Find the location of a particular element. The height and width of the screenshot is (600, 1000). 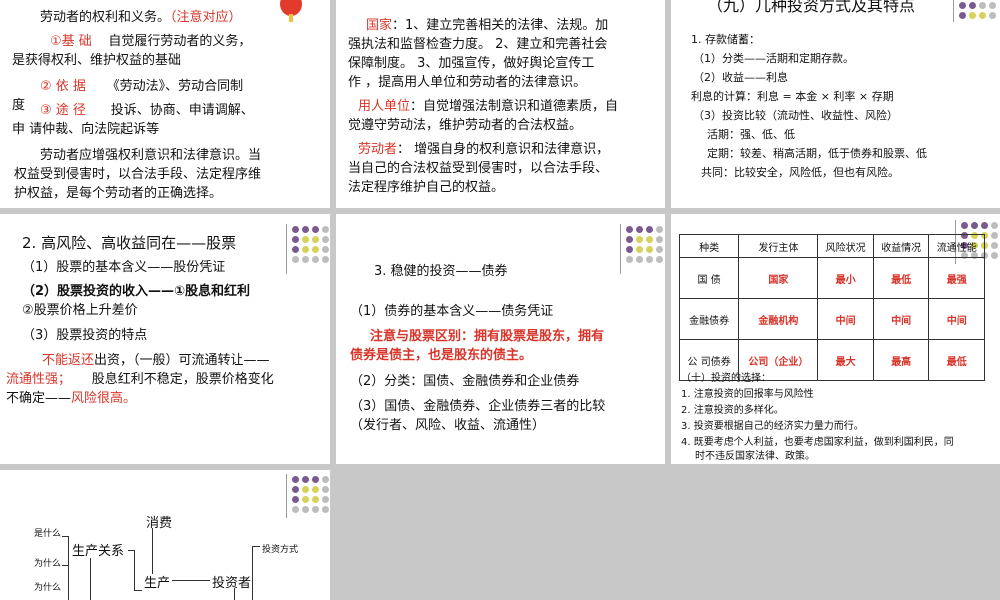

table-cell: 最大 is located at coordinates (845, 360).